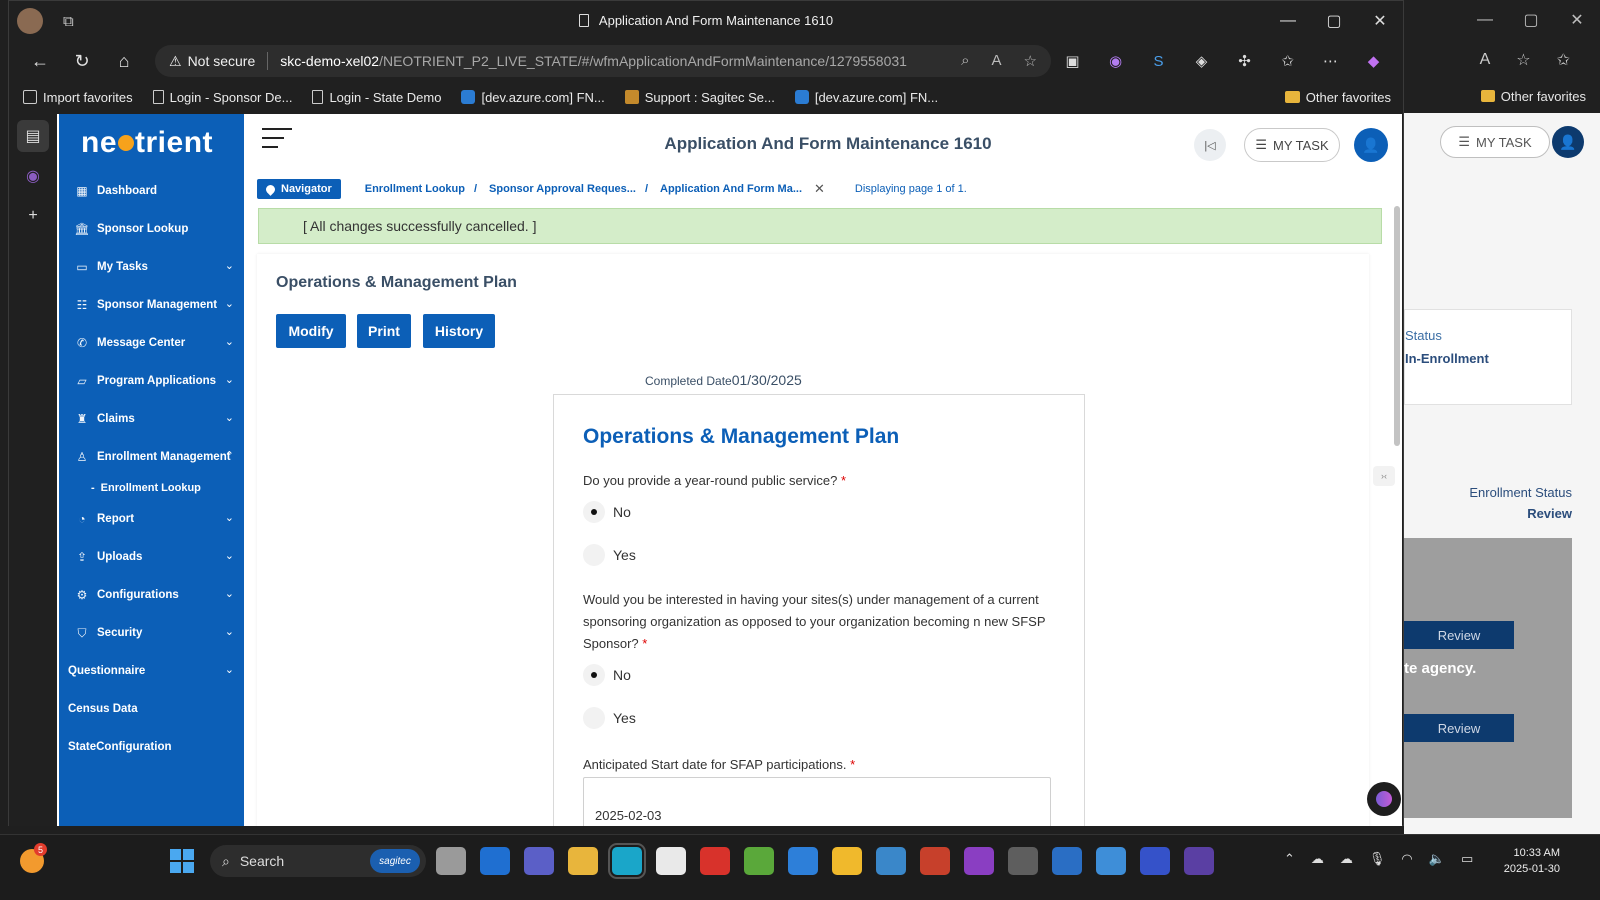 The height and width of the screenshot is (900, 1600). Describe the element at coordinates (151, 557) in the screenshot. I see `sidebar-item-uploads: ⇪ Uploads ⌄` at that location.